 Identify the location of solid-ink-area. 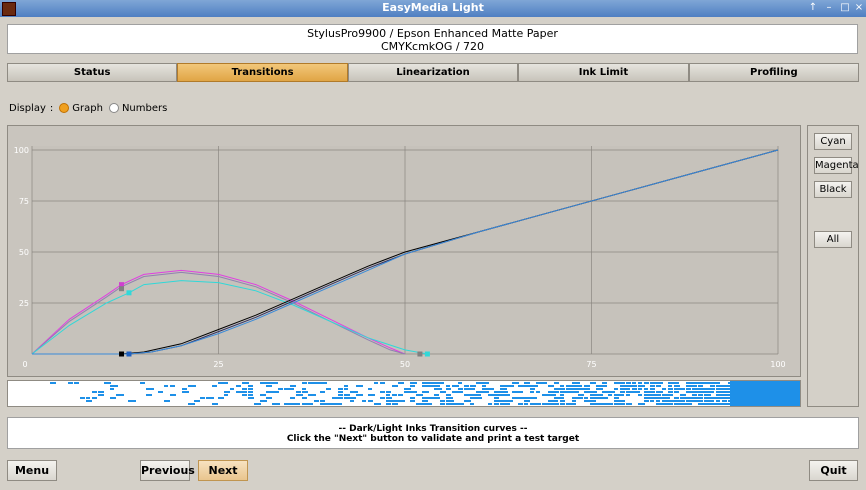
(765, 393).